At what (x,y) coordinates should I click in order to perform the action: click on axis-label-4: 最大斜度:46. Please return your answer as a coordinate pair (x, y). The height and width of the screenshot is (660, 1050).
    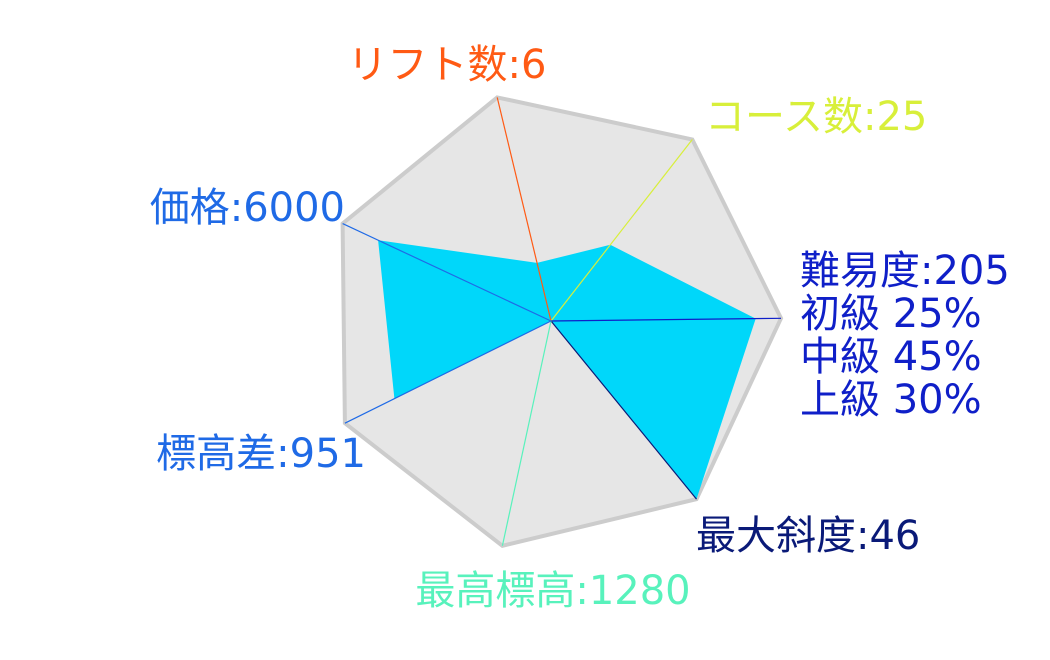
    Looking at the image, I should click on (808, 536).